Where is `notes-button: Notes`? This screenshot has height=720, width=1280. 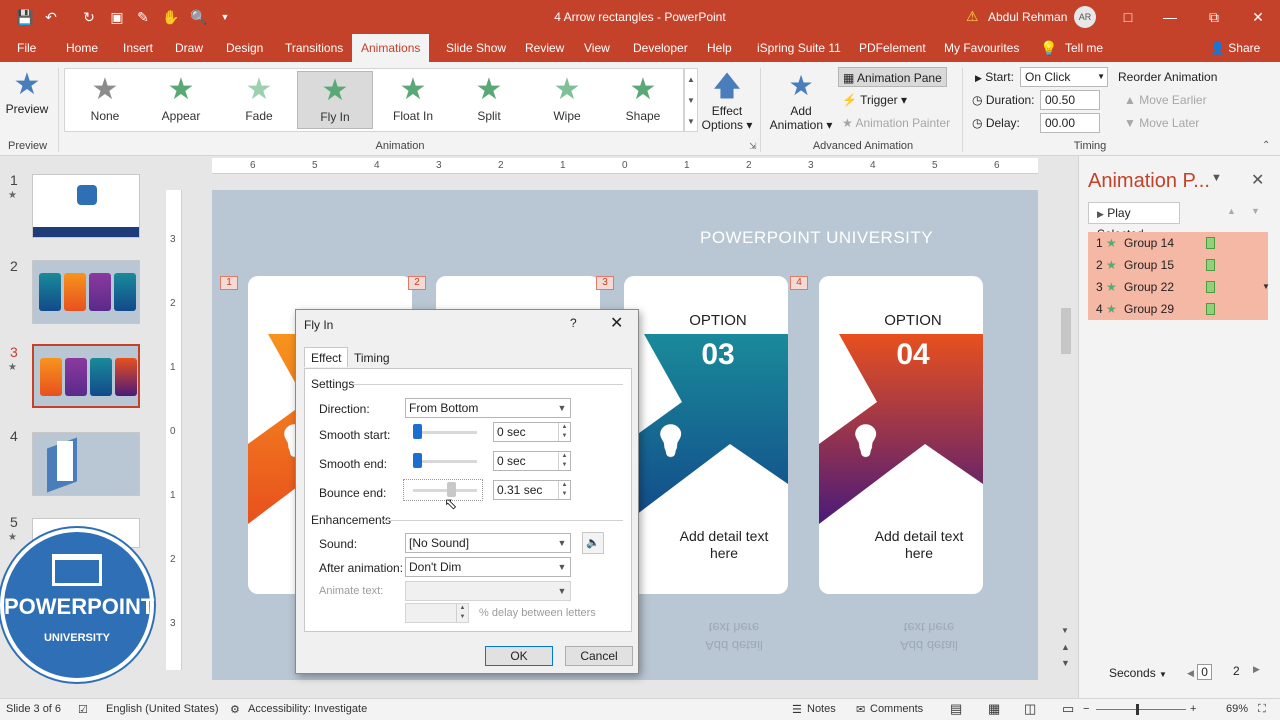
notes-button: Notes is located at coordinates (821, 709).